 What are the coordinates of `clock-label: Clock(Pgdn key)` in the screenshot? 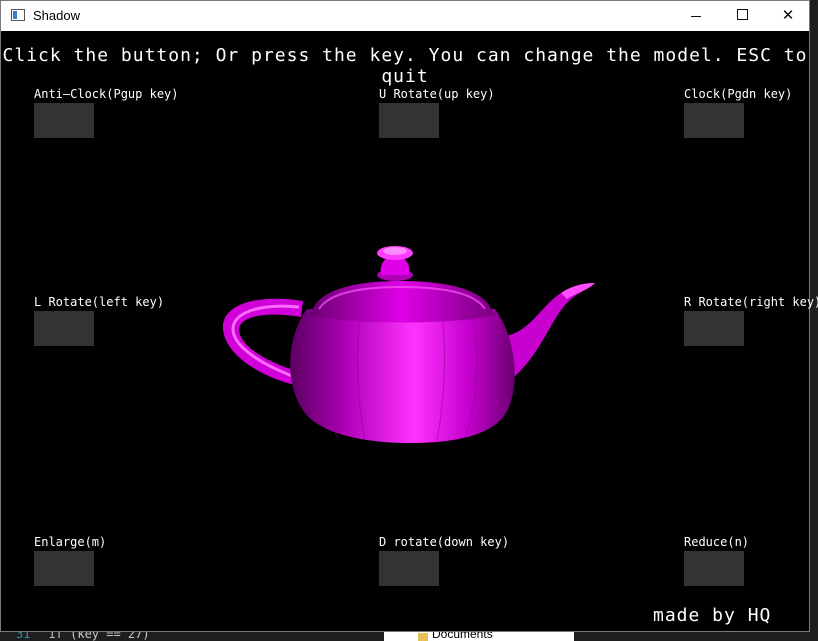 It's located at (738, 94).